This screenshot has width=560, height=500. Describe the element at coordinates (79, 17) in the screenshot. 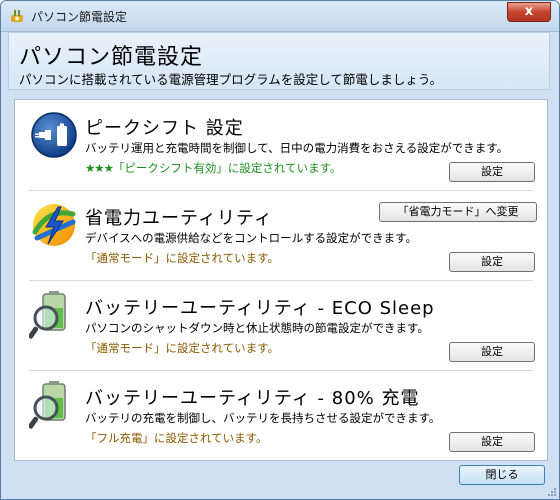

I see `window-title: パソコン節電設定` at that location.